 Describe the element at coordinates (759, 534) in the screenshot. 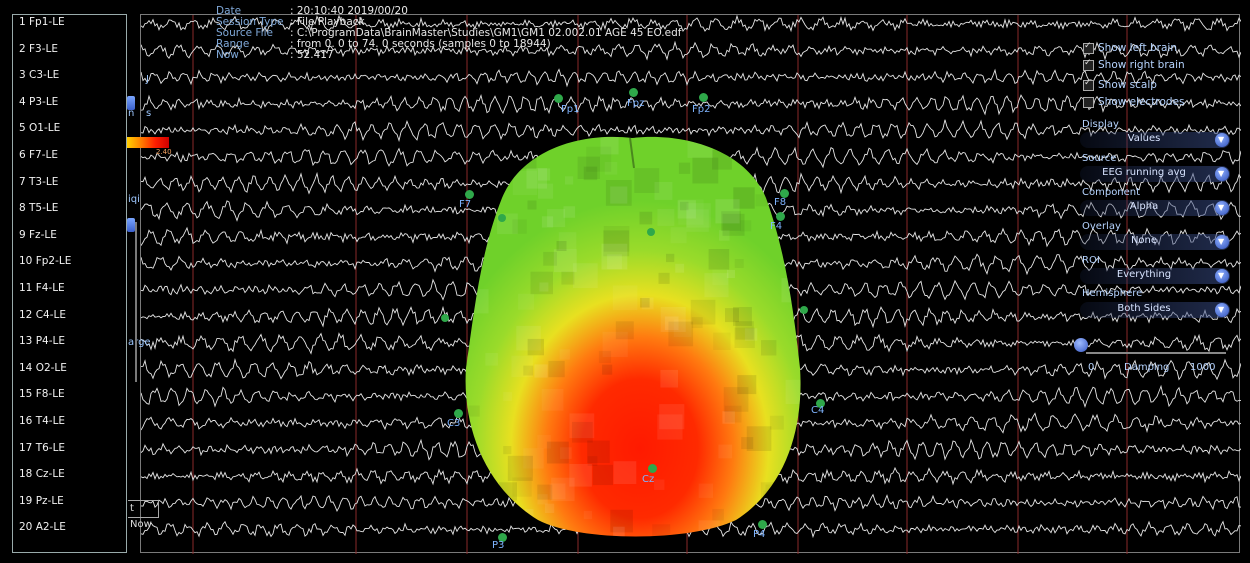

I see `electrode-label: P4` at that location.